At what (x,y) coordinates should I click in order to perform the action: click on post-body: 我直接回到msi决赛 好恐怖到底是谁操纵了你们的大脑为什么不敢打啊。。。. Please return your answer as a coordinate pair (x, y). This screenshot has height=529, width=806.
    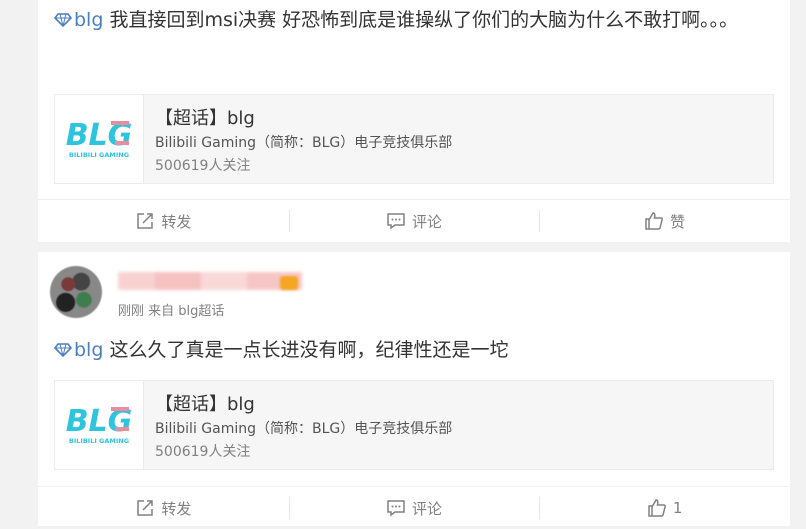
    Looking at the image, I should click on (424, 20).